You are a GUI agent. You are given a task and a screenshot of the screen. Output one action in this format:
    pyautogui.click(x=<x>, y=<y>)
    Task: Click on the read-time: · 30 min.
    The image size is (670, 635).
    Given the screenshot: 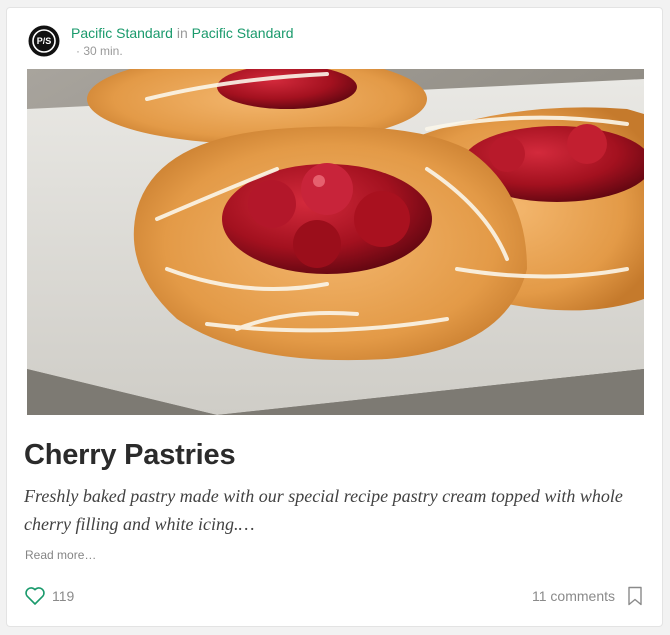 What is the action you would take?
    pyautogui.click(x=99, y=51)
    